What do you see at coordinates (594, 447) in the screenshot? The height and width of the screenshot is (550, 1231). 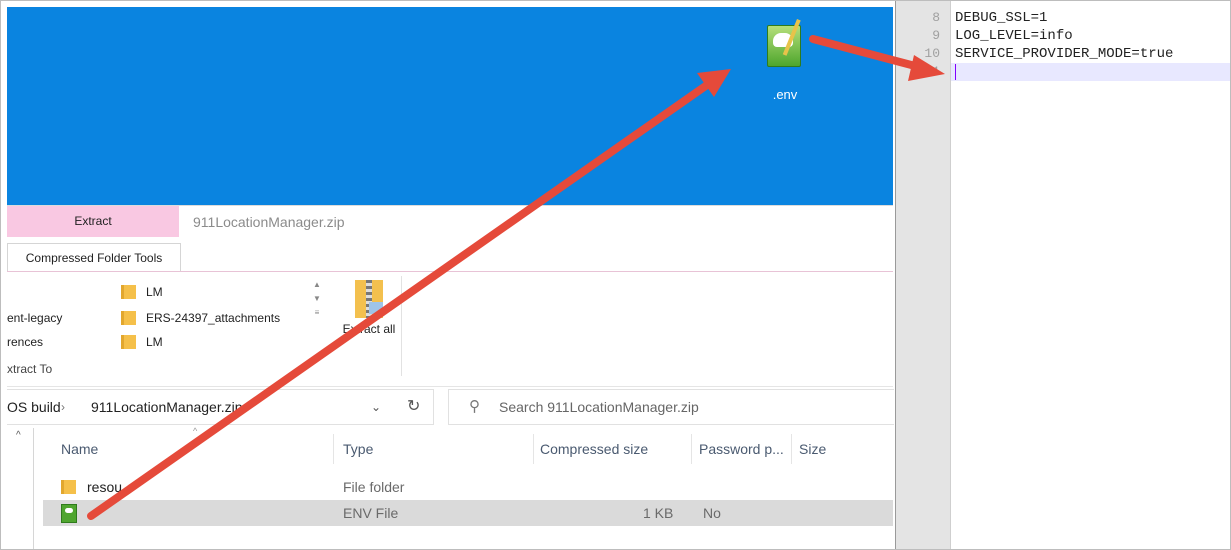 I see `column-header-compressed-size: Compressed size` at bounding box center [594, 447].